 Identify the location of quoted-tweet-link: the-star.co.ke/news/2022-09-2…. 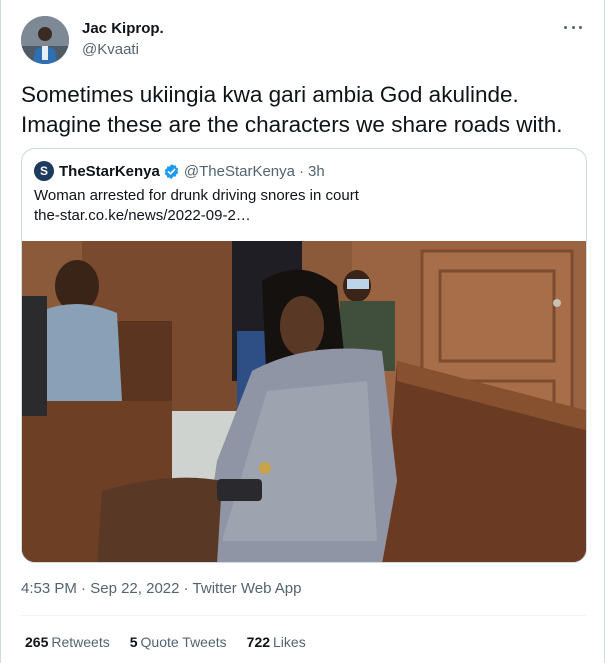
(196, 216).